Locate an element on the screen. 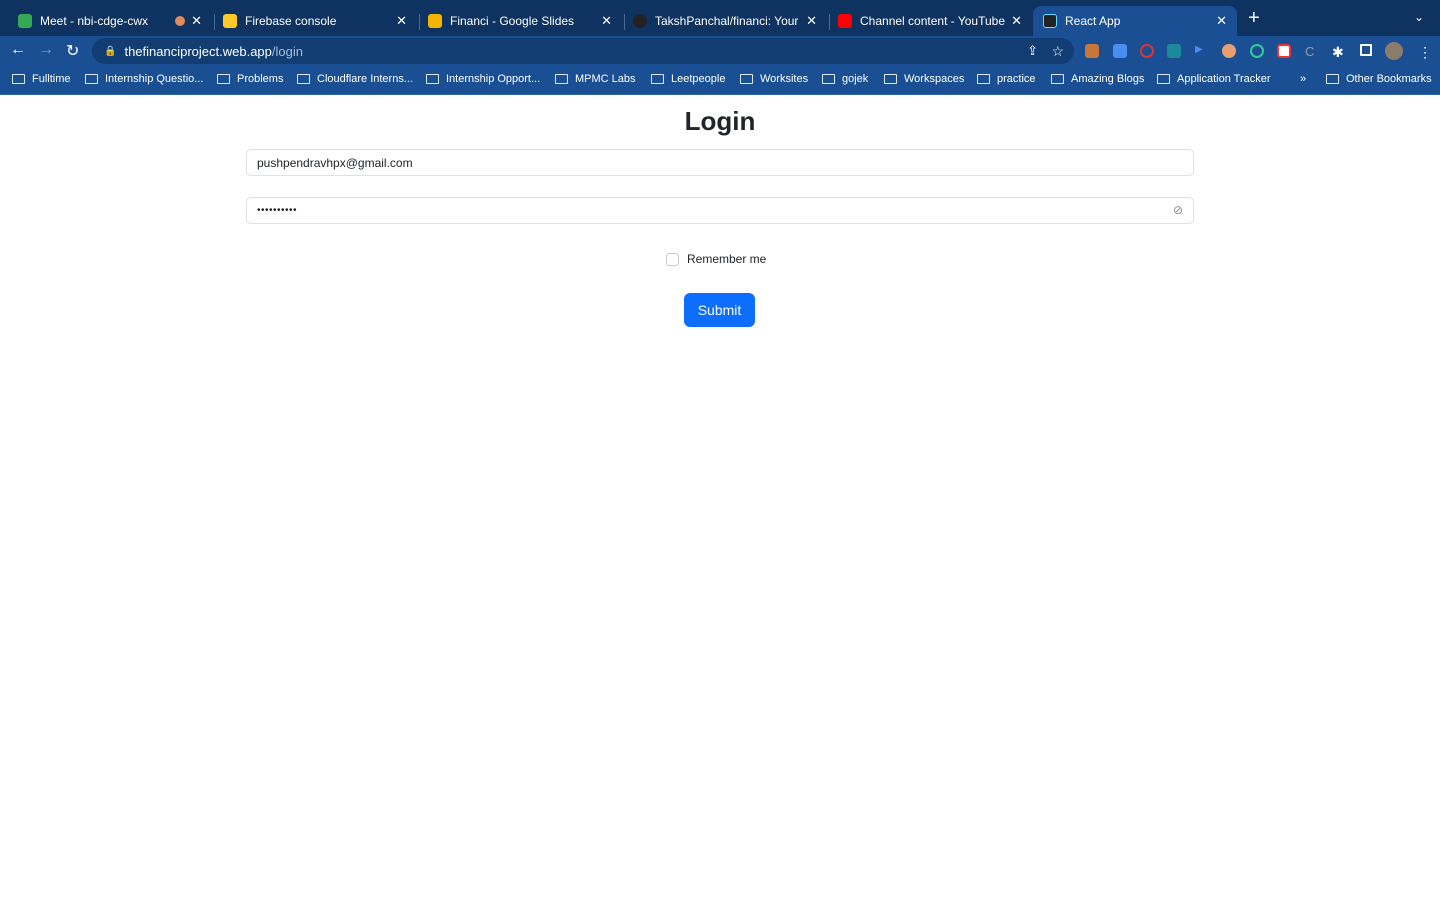  react-icon is located at coordinates (1050, 21).